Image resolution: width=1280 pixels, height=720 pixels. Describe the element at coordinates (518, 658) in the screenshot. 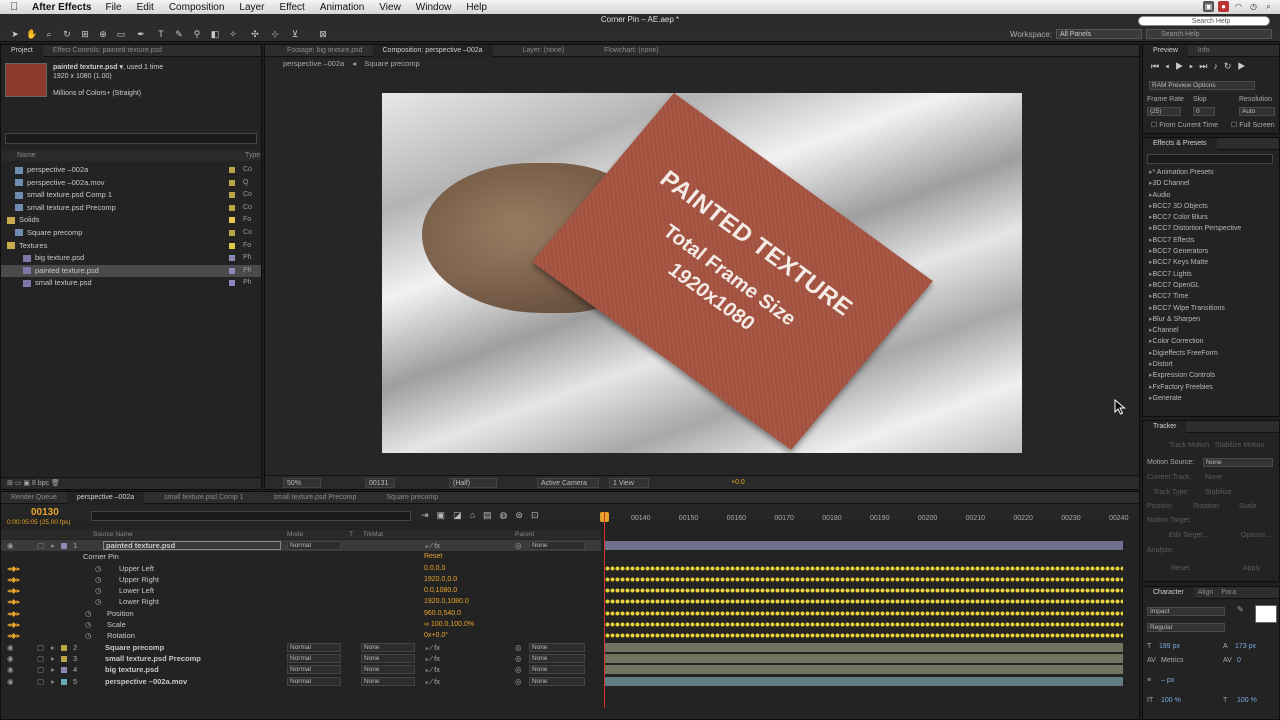

I see `parent-pickwhip-icon: ◎` at that location.